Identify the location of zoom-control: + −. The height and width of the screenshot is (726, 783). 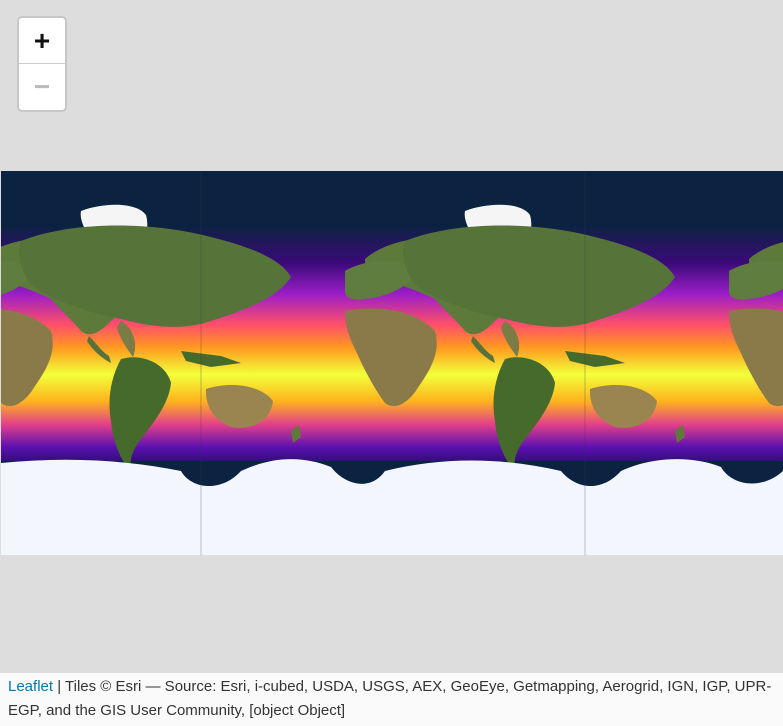
(42, 64).